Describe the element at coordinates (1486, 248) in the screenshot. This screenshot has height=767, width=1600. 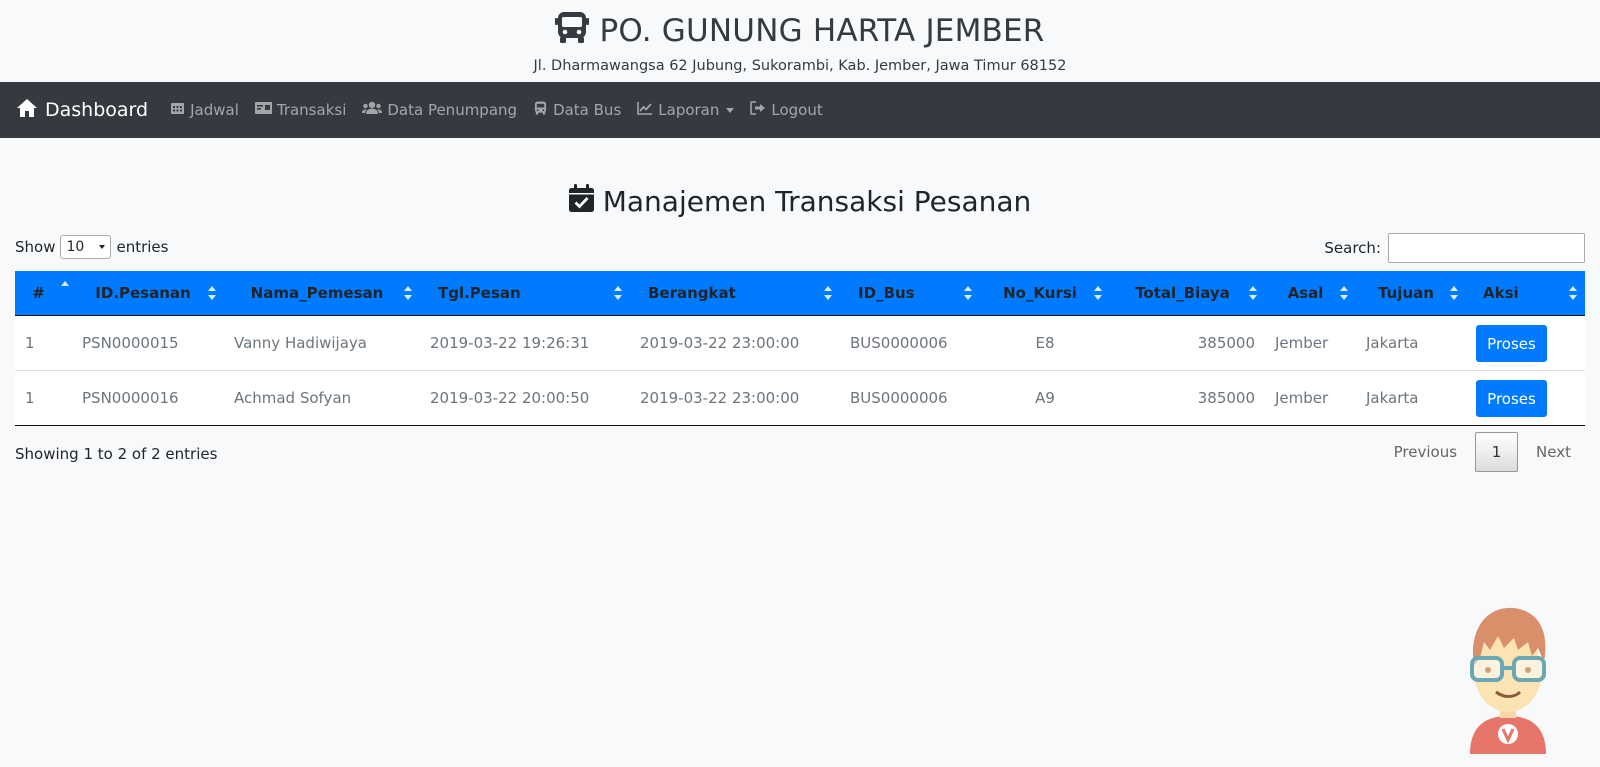
I see `search-input` at that location.